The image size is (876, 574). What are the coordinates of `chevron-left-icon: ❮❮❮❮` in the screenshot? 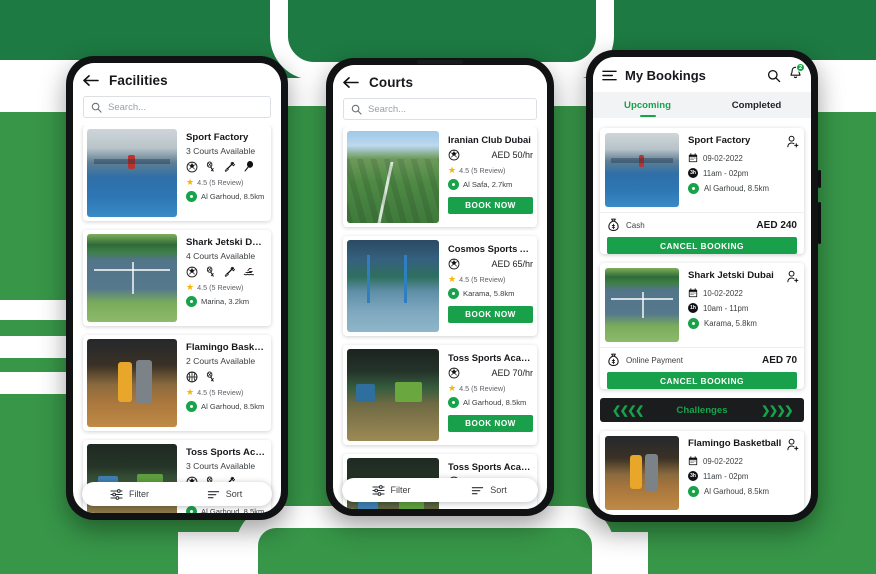 It's located at (628, 410).